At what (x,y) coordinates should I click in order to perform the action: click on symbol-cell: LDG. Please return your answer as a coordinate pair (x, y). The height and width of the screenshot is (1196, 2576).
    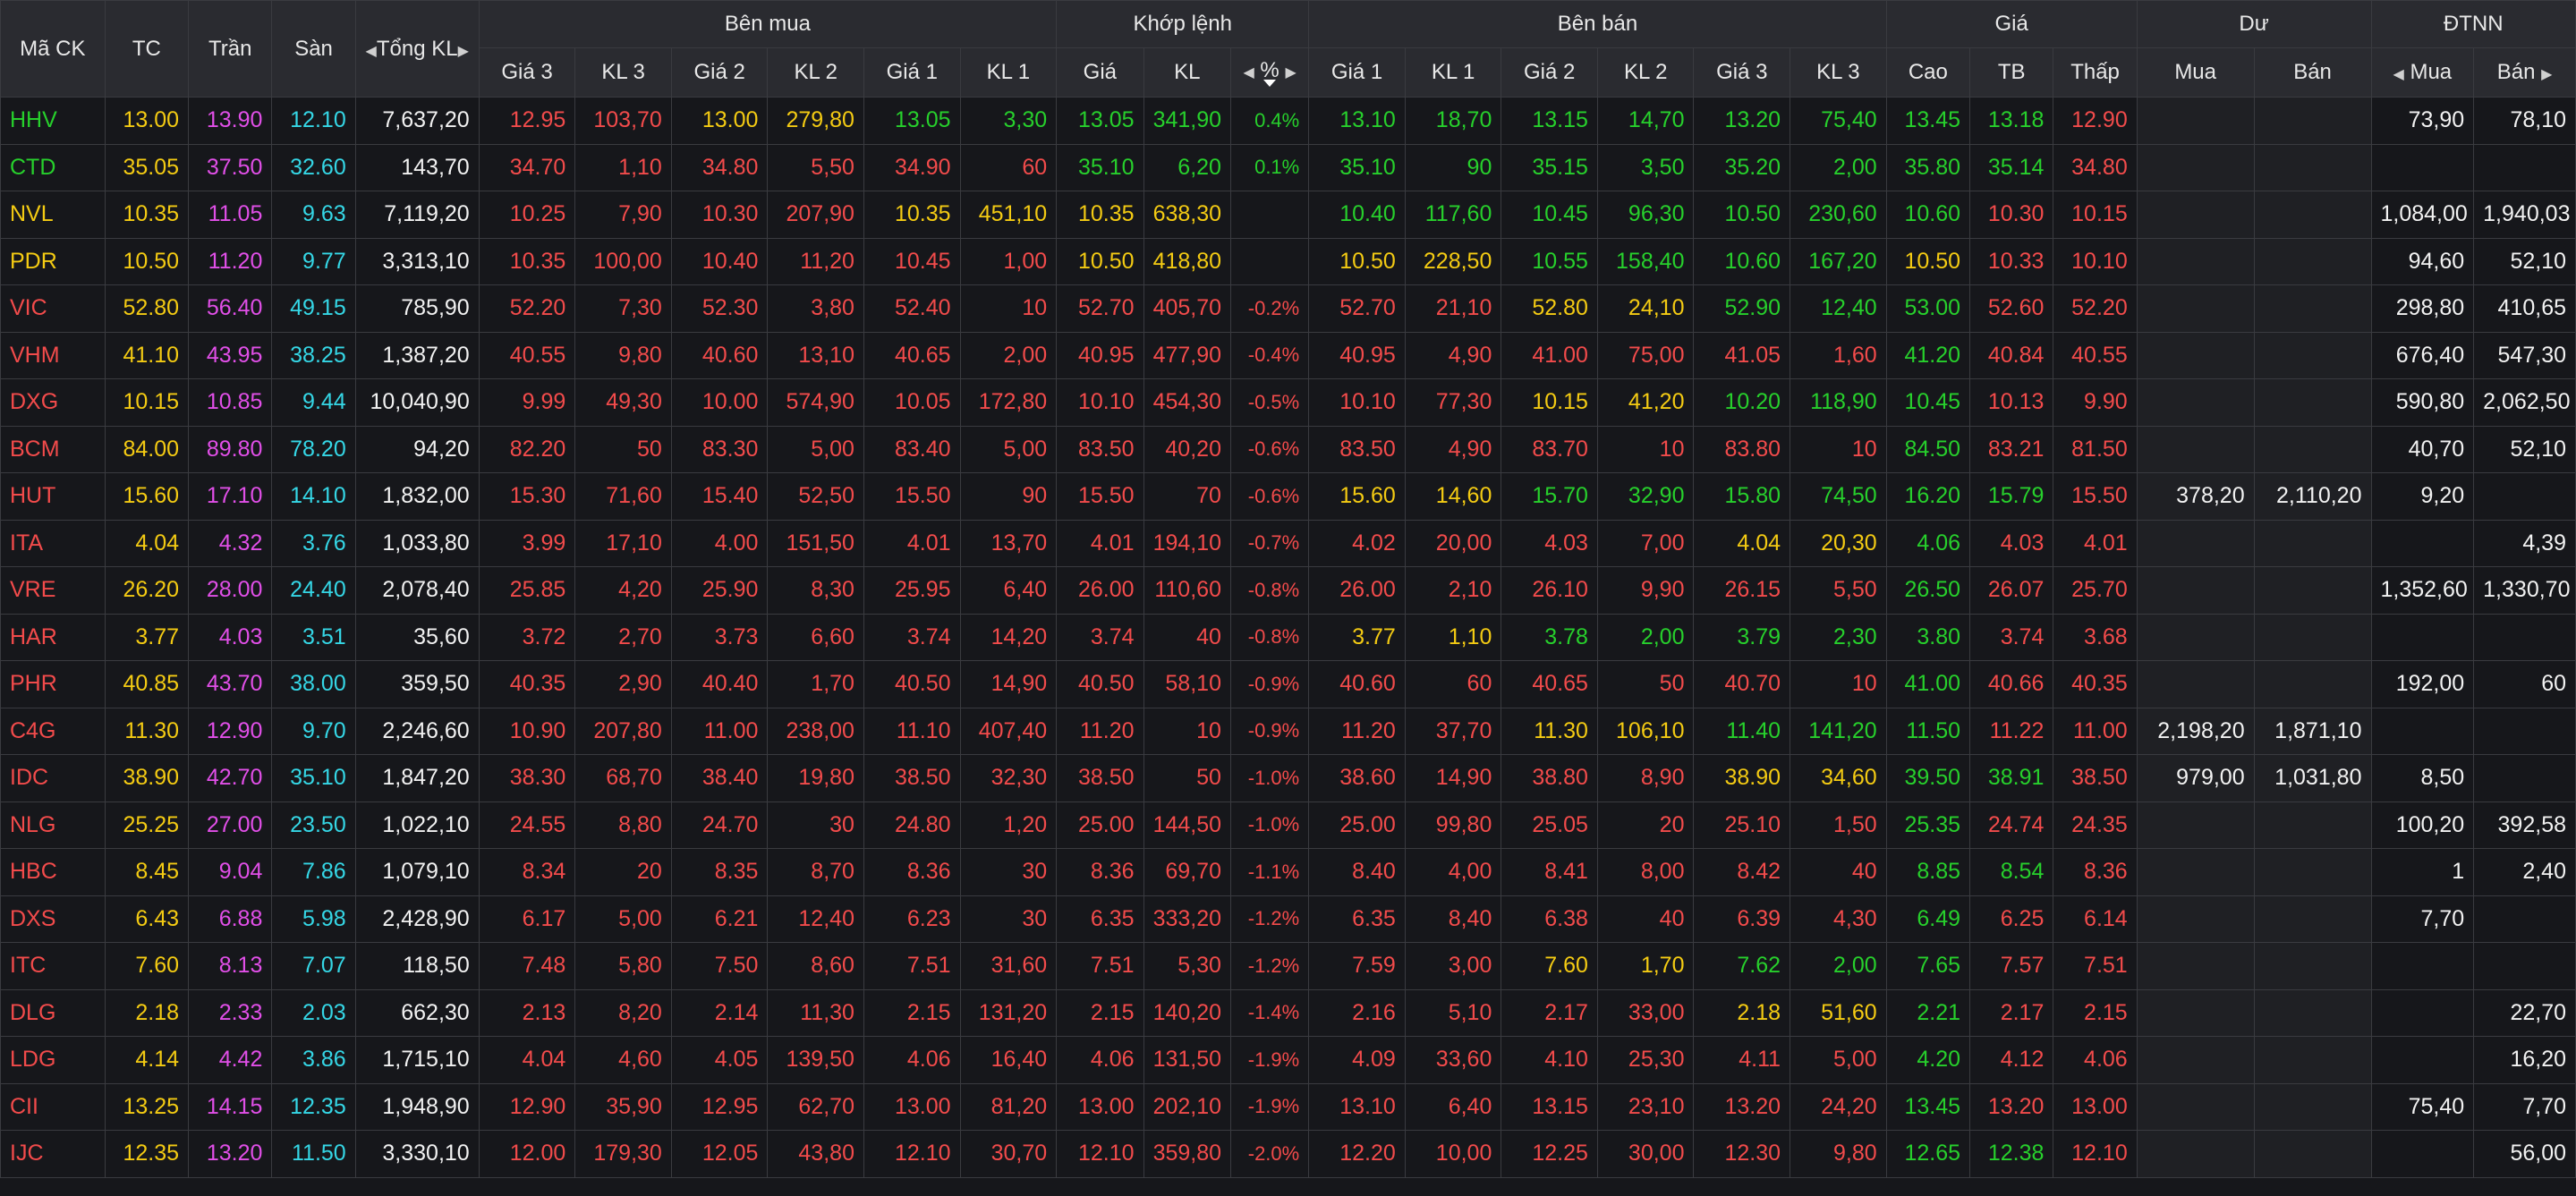
    Looking at the image, I should click on (53, 1060).